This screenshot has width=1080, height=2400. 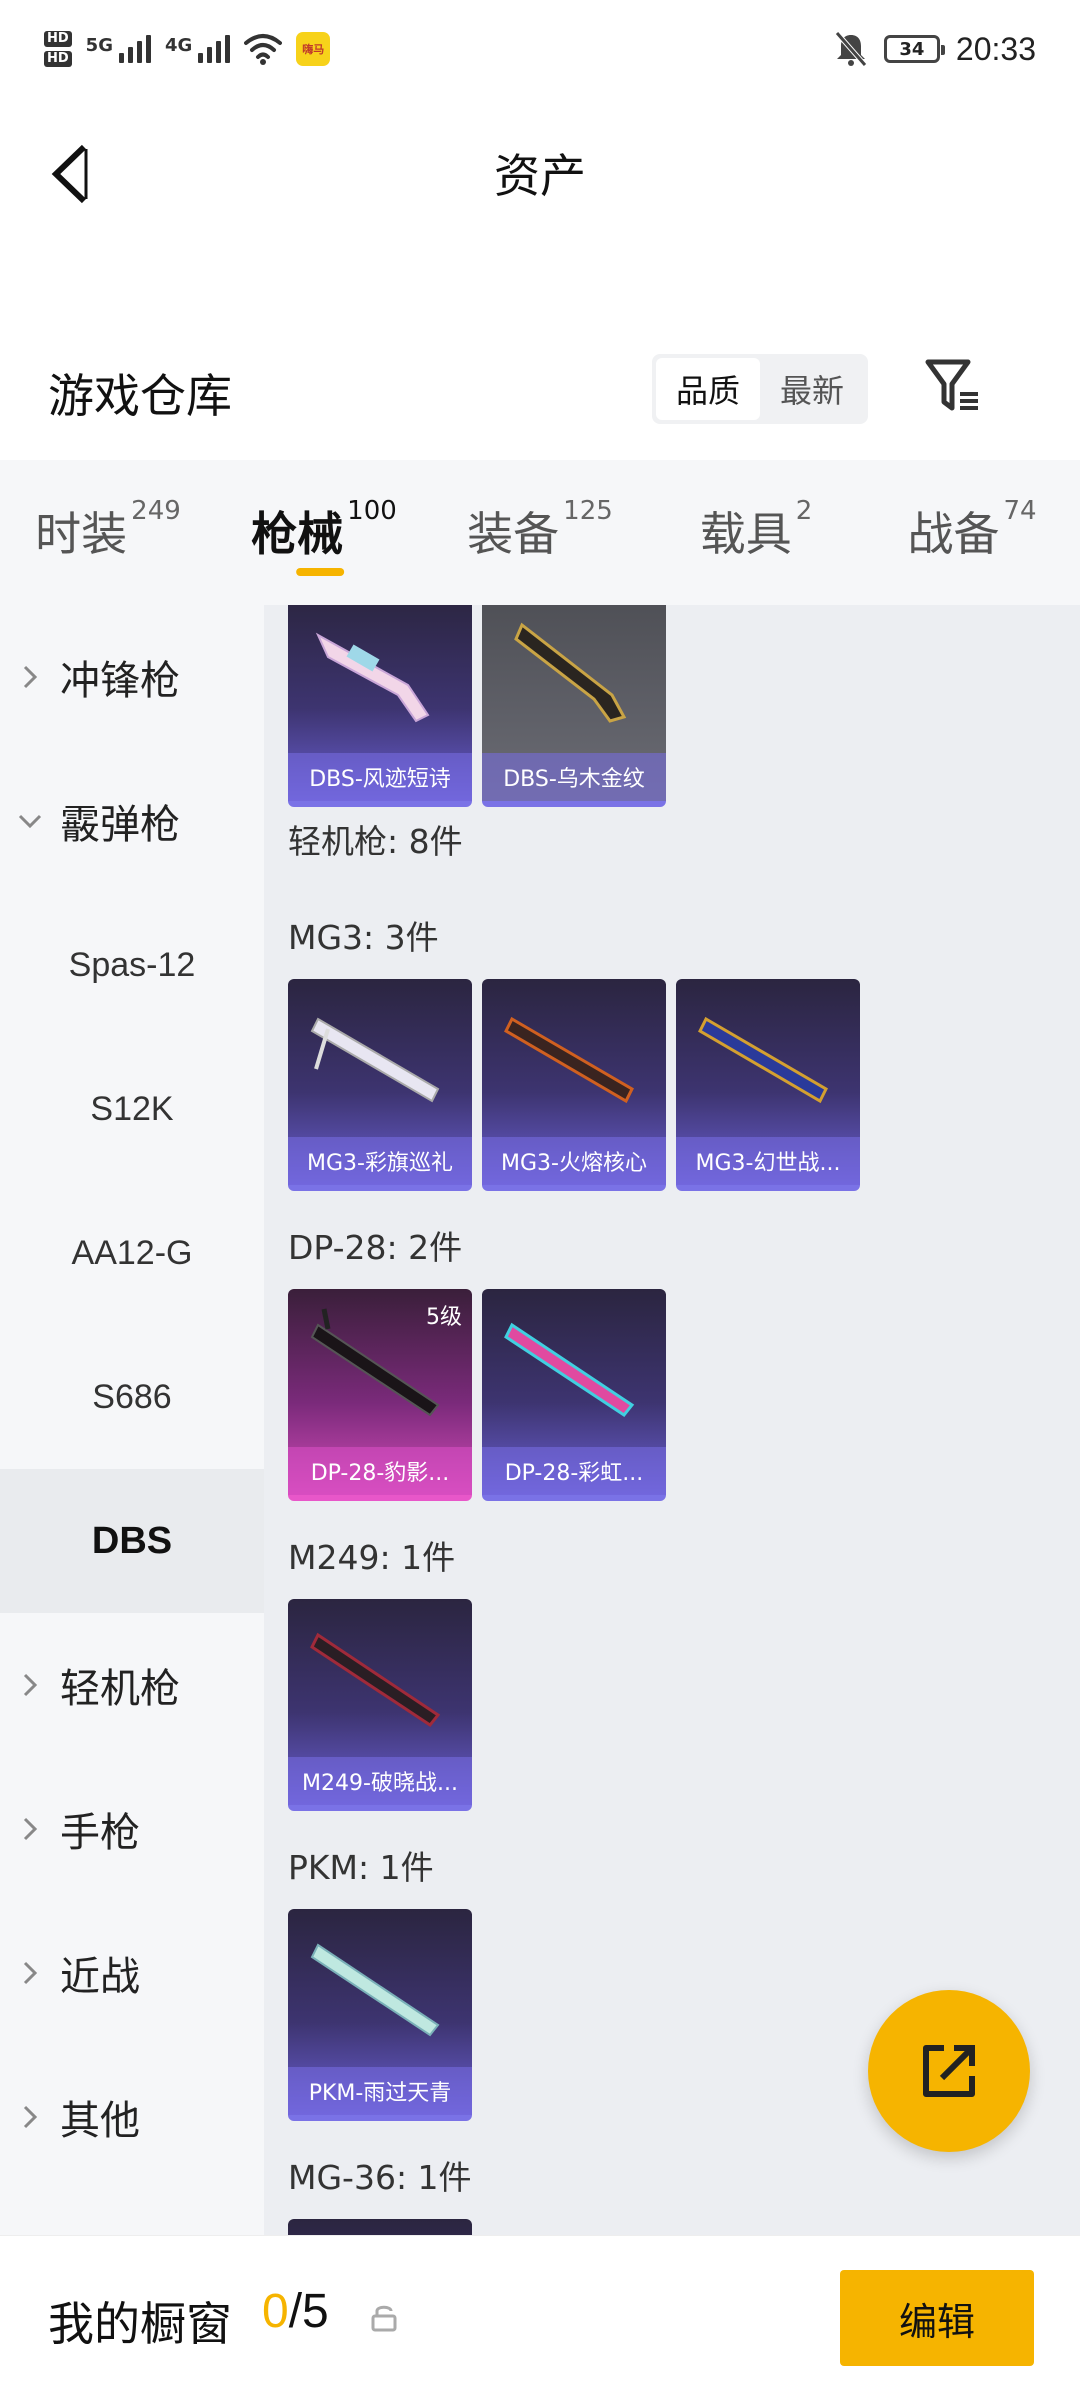 What do you see at coordinates (444, 1317) in the screenshot?
I see `level-badge: 5级` at bounding box center [444, 1317].